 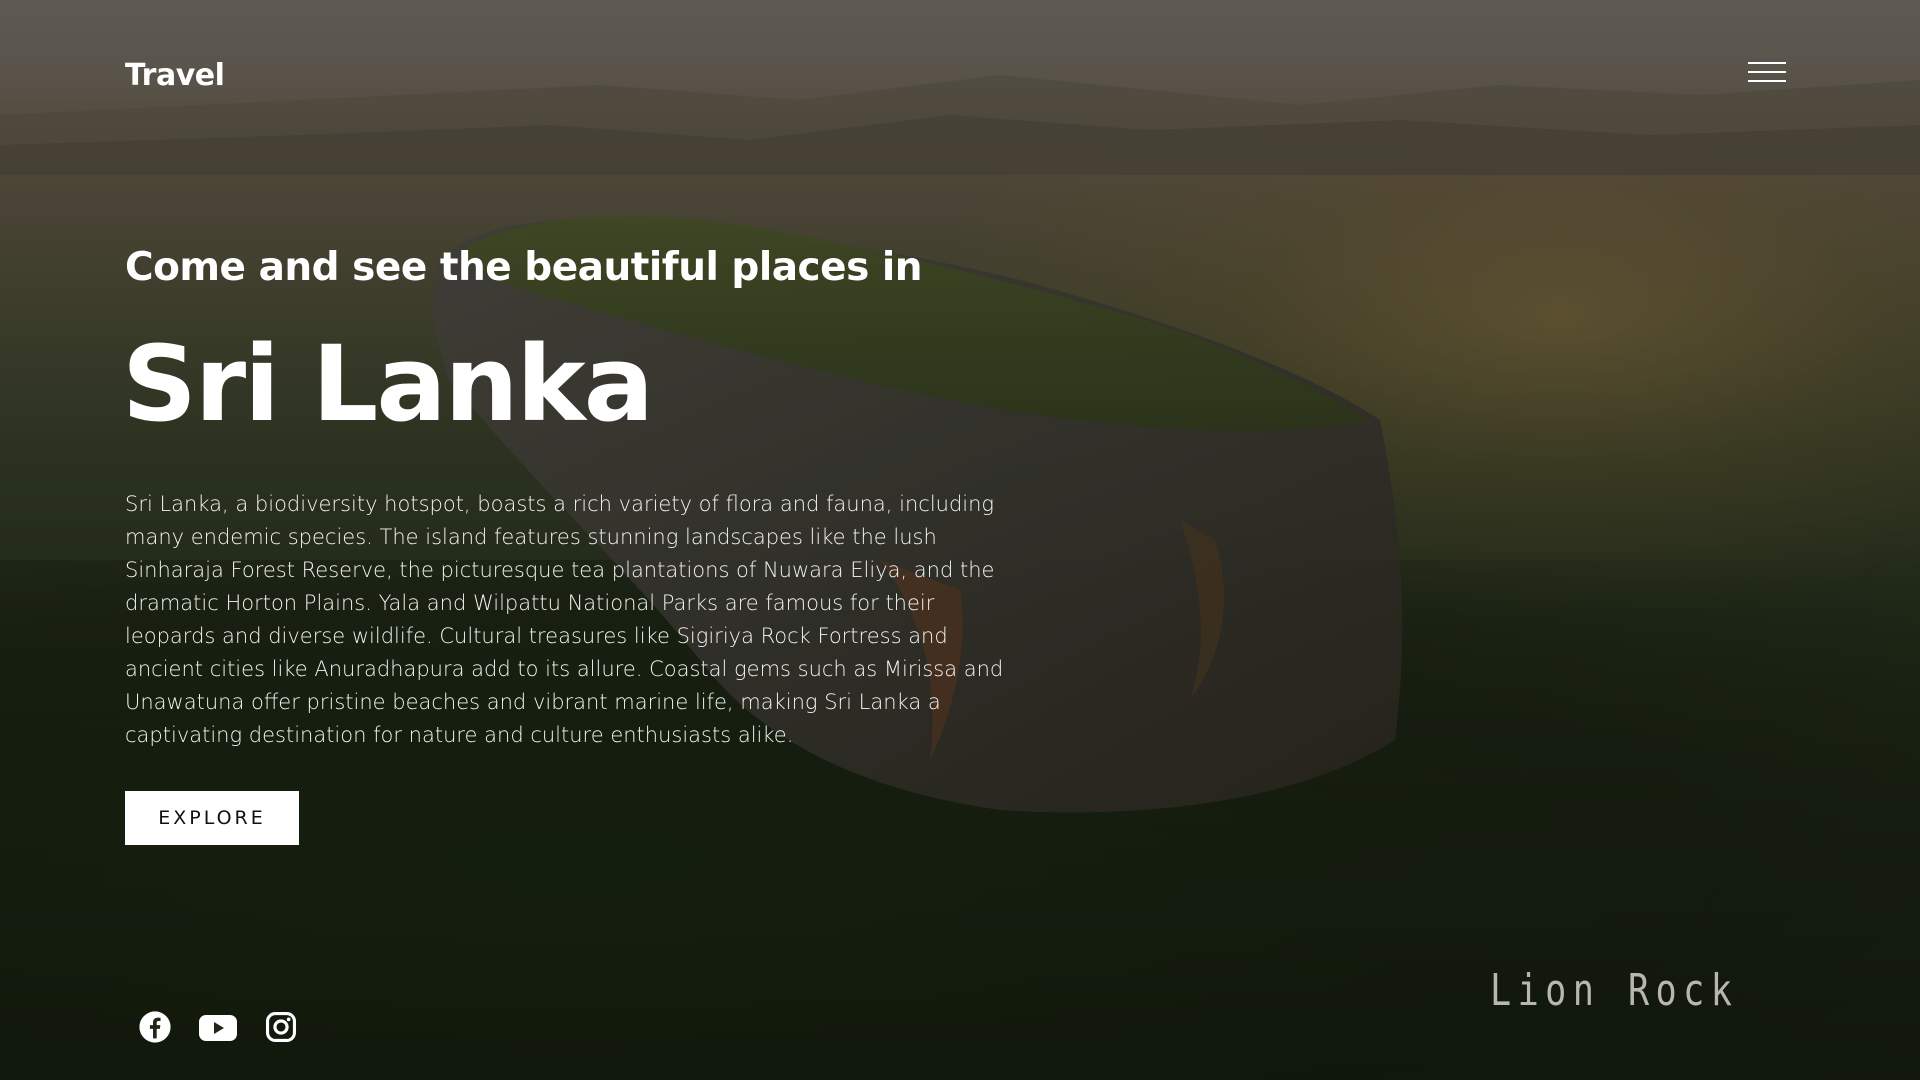 I want to click on hero-title: Sri Lanka, so click(x=388, y=384).